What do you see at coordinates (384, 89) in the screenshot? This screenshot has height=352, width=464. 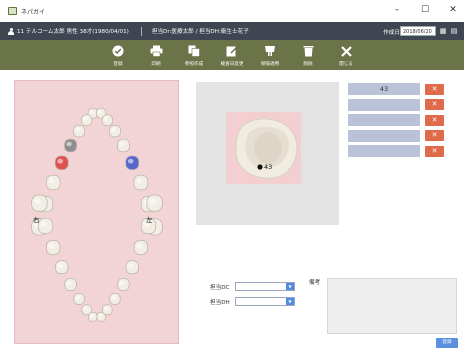 I see `tooth-slot: 43` at bounding box center [384, 89].